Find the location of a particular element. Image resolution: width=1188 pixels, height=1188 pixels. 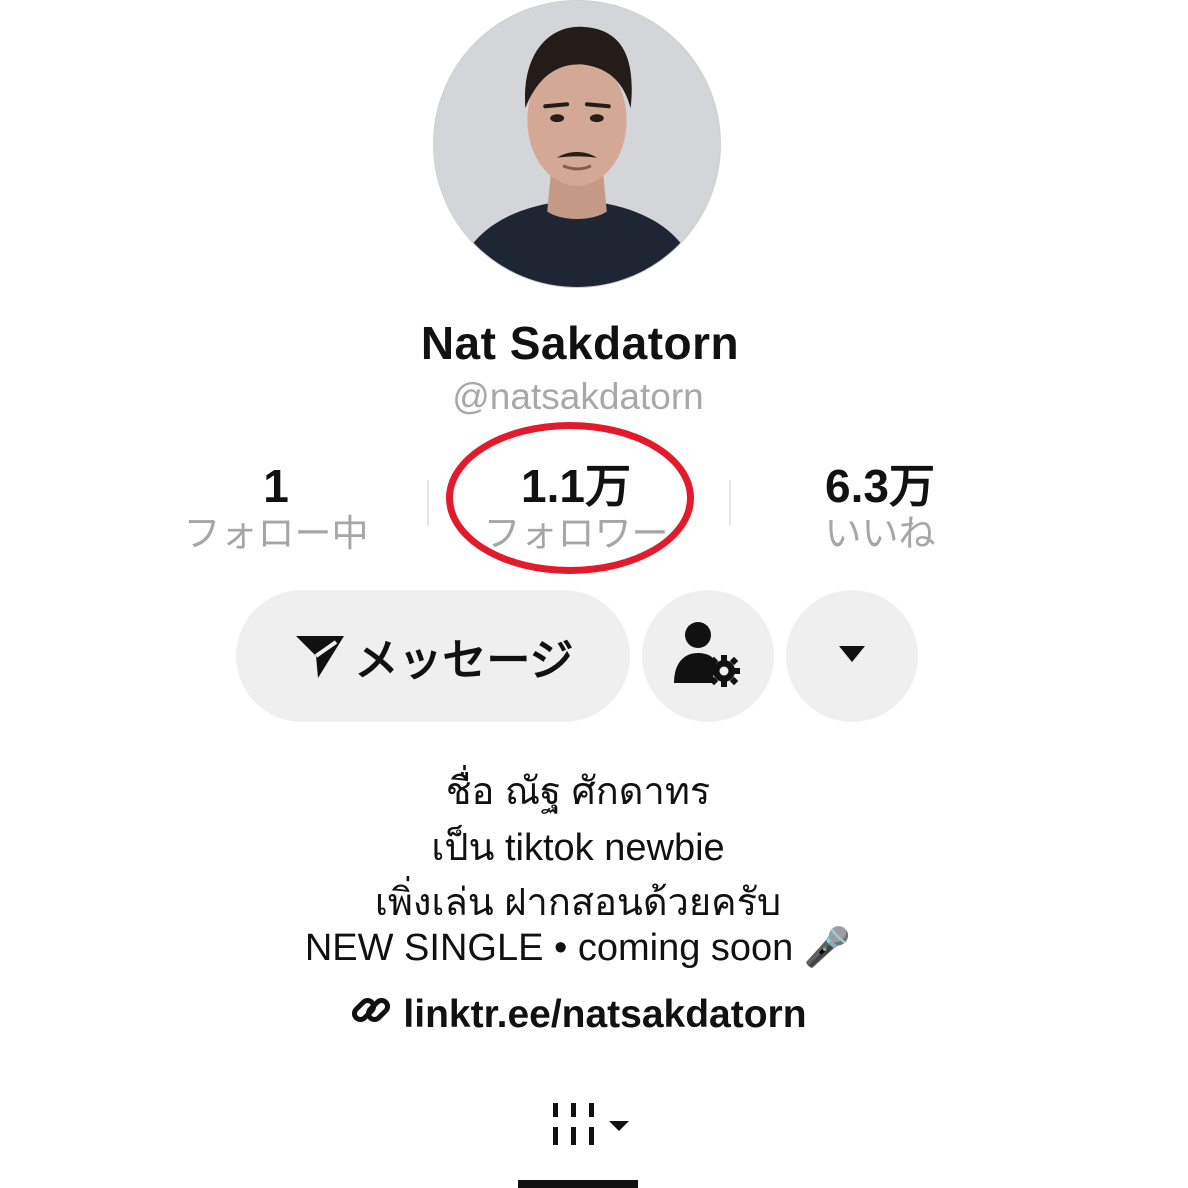

link-icon is located at coordinates (376, 1015).